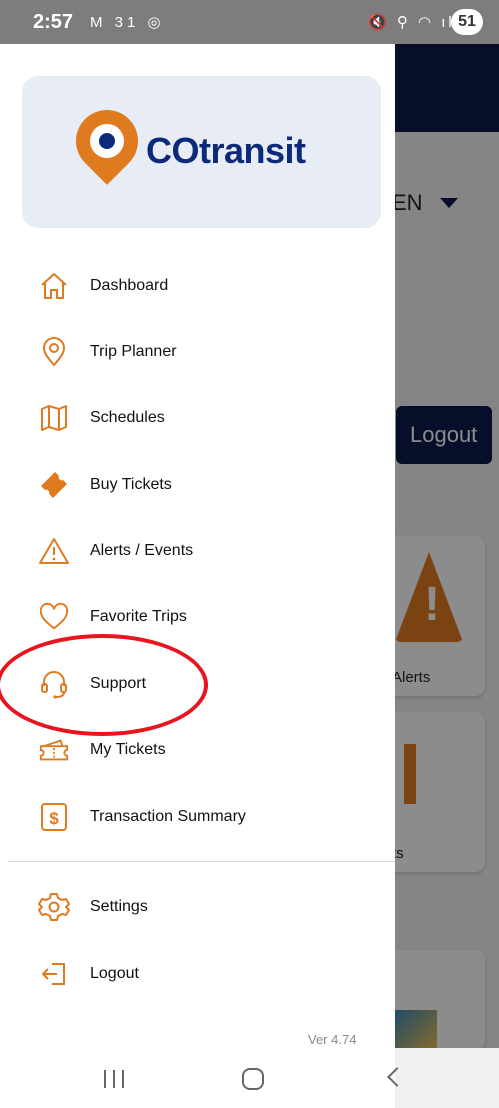 Image resolution: width=499 pixels, height=1108 pixels. Describe the element at coordinates (133, 351) in the screenshot. I see `menu-item-label: Trip Planner` at that location.